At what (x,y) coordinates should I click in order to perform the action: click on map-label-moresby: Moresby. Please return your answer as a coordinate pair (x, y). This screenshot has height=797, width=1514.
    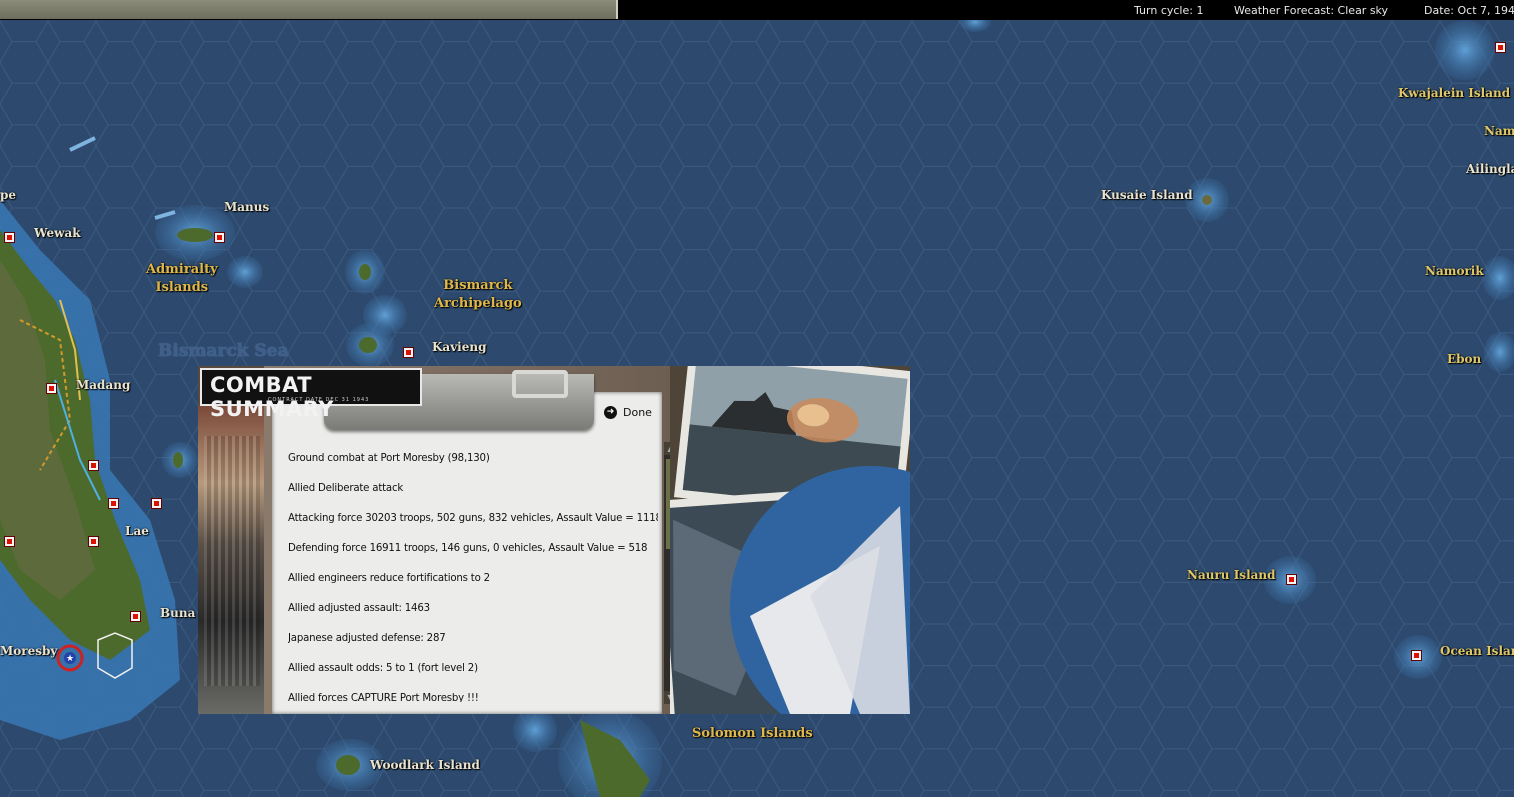
    Looking at the image, I should click on (29, 651).